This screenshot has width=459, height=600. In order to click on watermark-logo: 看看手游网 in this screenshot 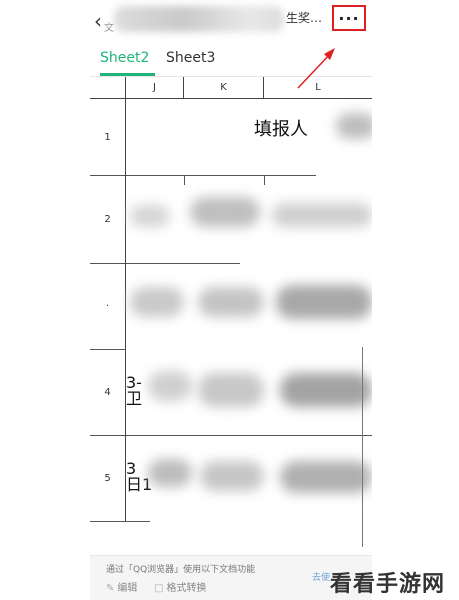, I will do `click(388, 584)`.